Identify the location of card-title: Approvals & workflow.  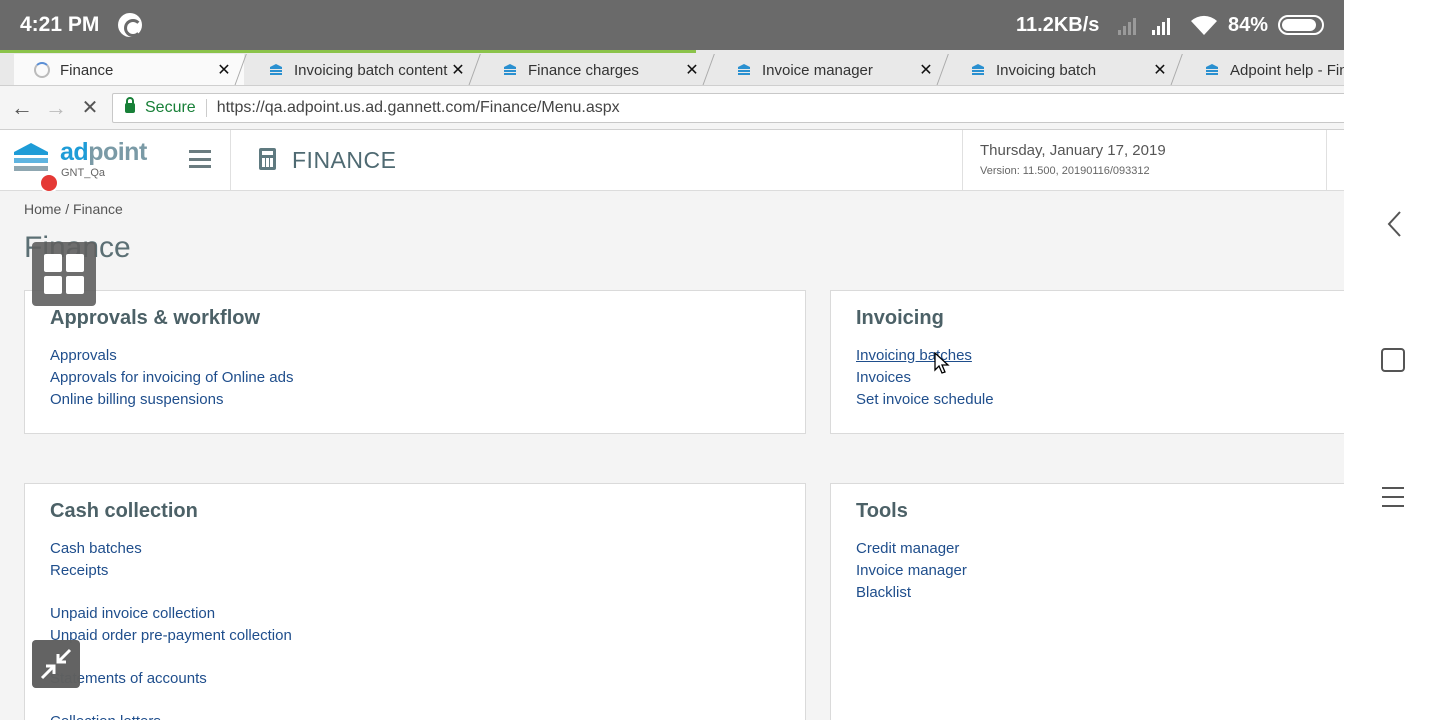
(155, 318).